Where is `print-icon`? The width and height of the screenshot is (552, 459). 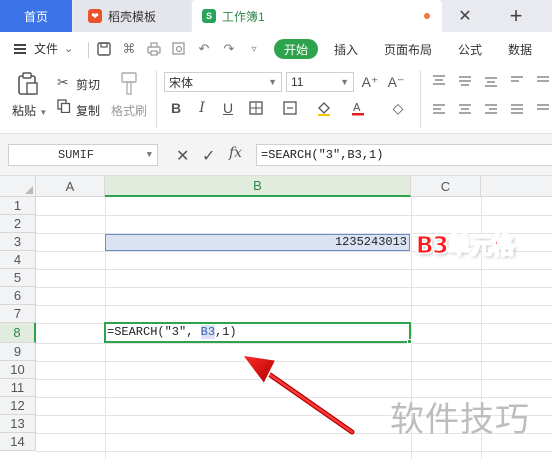 print-icon is located at coordinates (154, 49).